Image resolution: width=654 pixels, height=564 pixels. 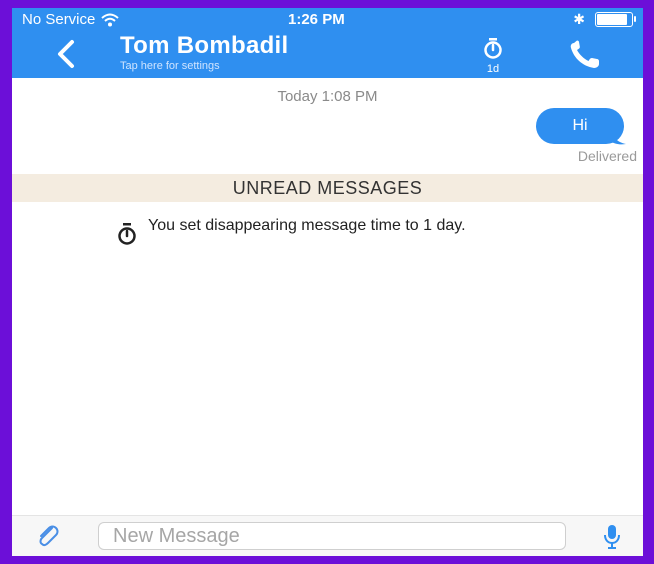 I want to click on wifi-icon, so click(x=110, y=19).